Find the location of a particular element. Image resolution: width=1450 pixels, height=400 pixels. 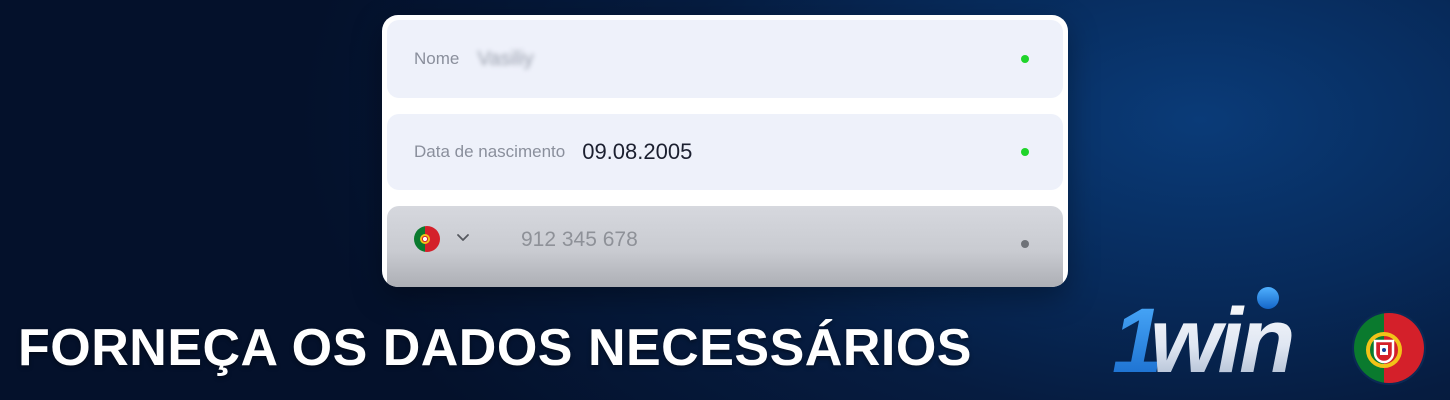

chevron-down-icon is located at coordinates (463, 238).